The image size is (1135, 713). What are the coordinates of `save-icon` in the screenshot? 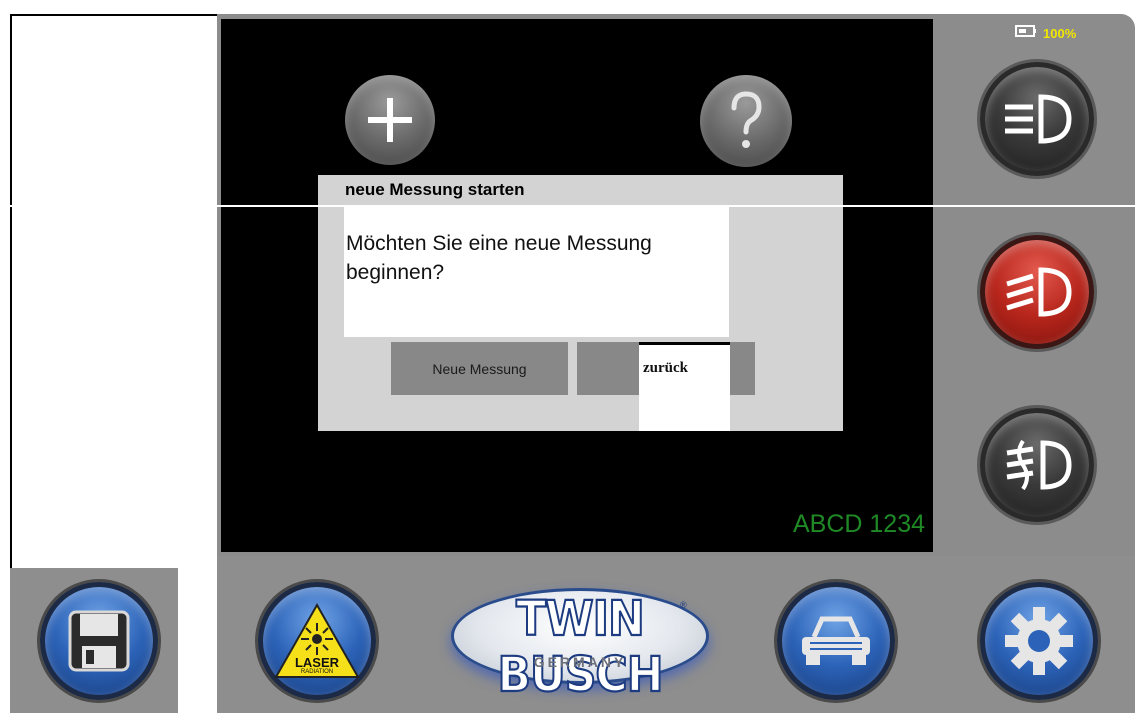 It's located at (99, 641).